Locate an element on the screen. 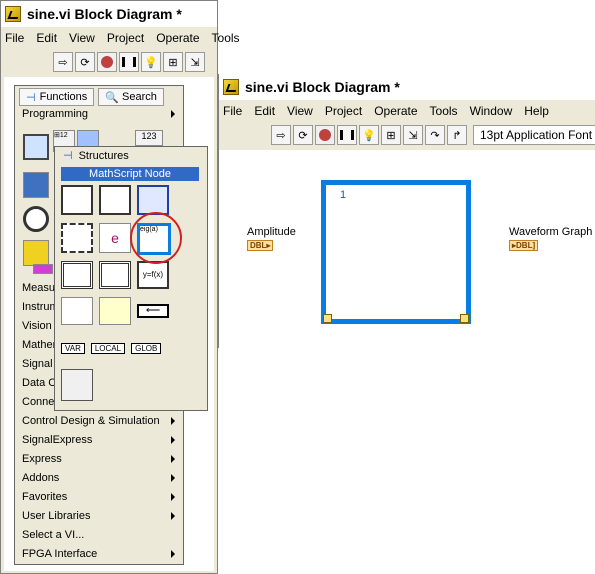 The image size is (595, 574). palette-item-favorites: Favorites is located at coordinates (98, 496).